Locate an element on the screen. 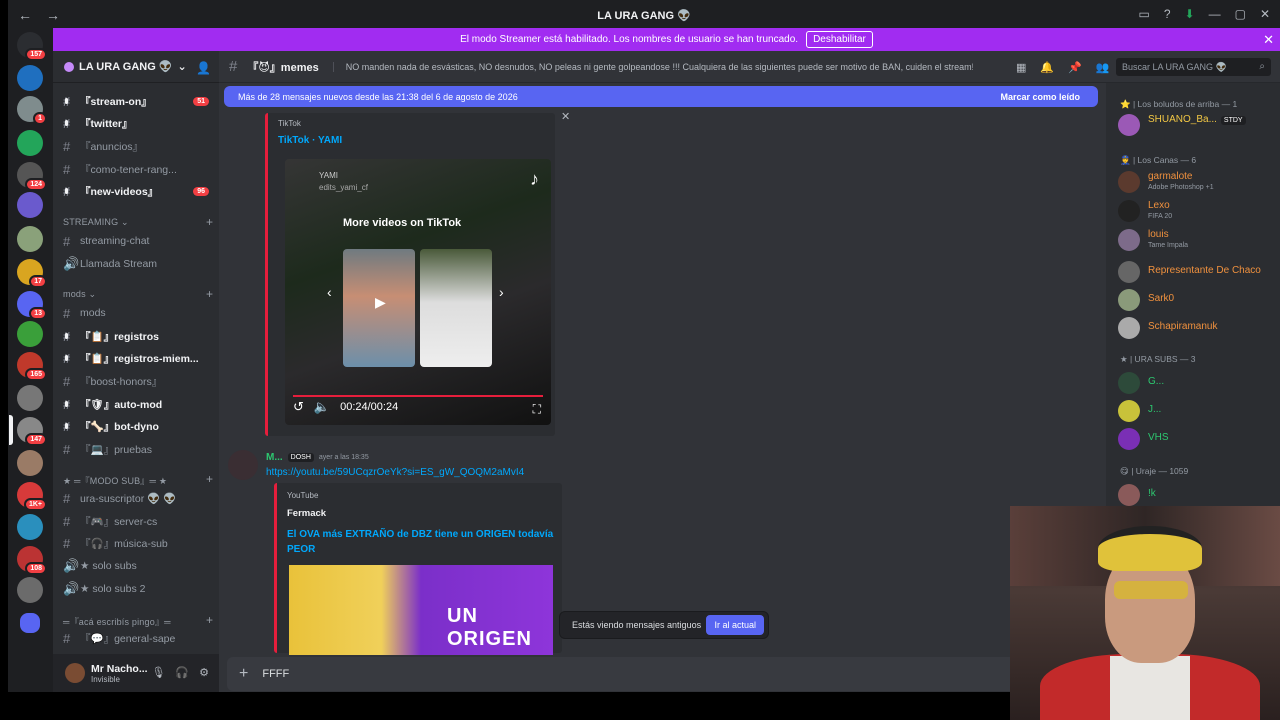 The image size is (1280, 720). close-banner-icon: ✕ is located at coordinates (1268, 40).